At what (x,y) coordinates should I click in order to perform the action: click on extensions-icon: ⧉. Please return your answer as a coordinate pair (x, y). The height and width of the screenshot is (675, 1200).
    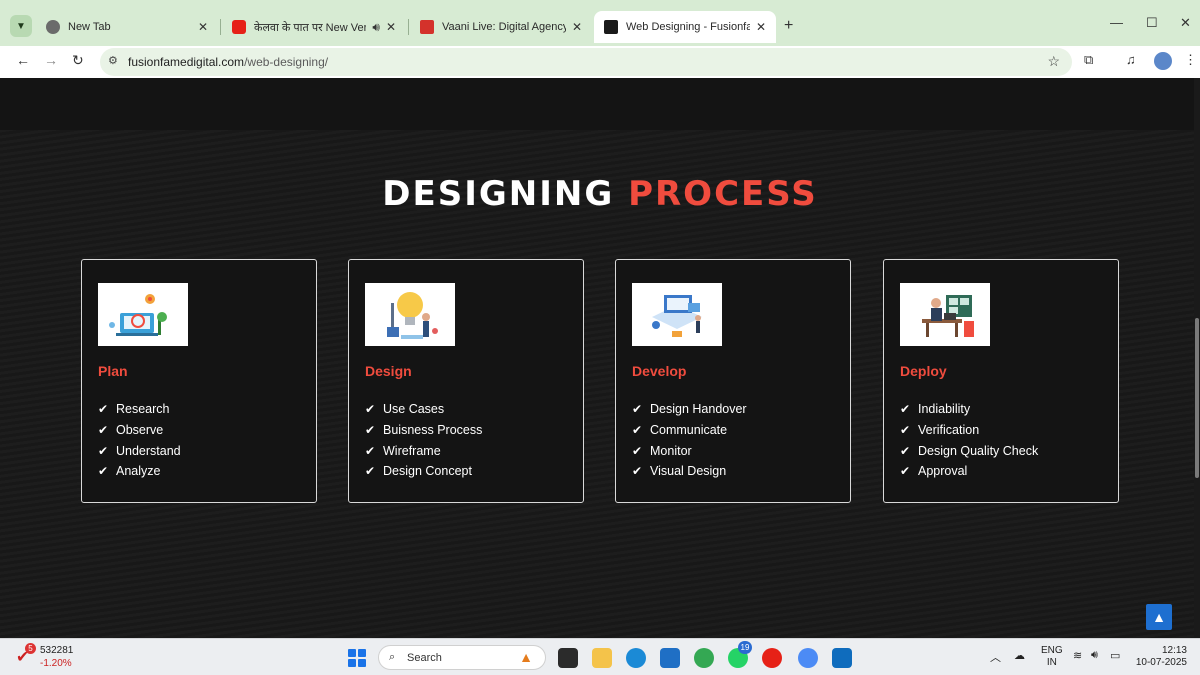
    Looking at the image, I should click on (1088, 60).